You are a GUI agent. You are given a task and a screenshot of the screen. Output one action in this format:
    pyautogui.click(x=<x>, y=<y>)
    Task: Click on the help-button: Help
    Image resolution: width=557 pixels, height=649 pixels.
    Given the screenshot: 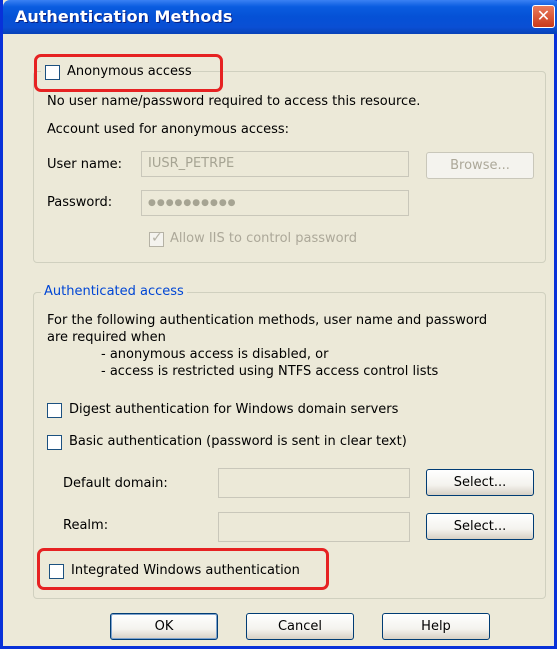 What is the action you would take?
    pyautogui.click(x=436, y=626)
    